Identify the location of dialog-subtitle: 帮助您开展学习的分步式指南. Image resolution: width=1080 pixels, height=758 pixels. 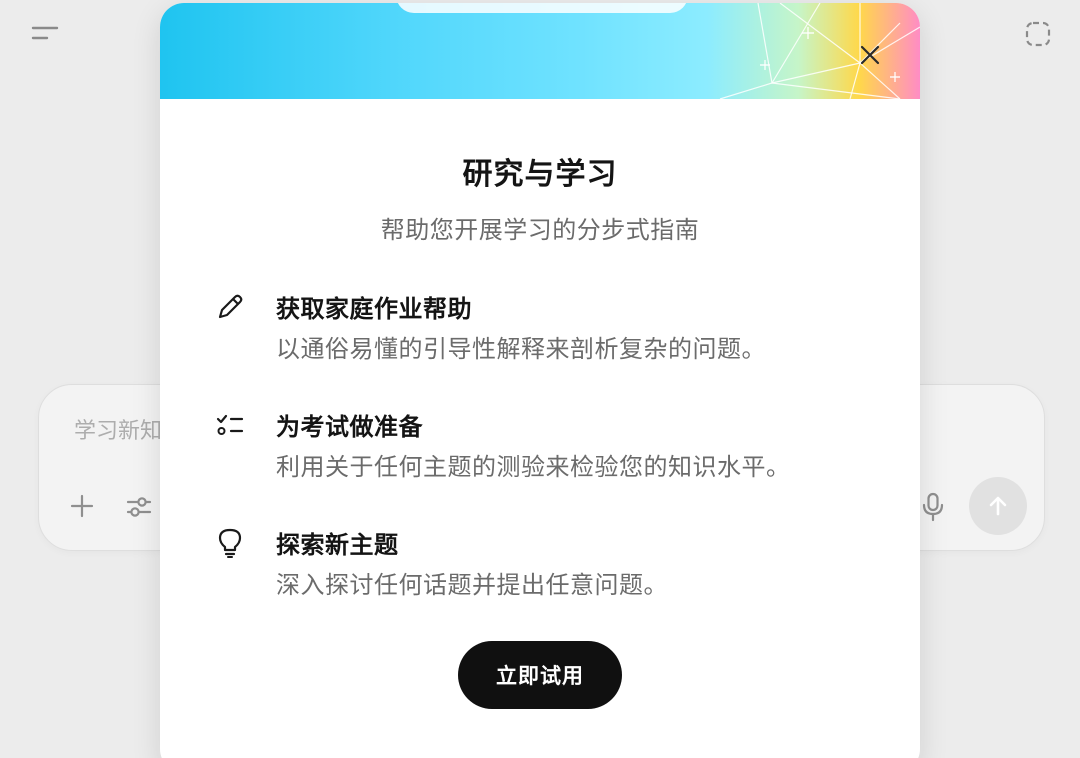
(540, 230).